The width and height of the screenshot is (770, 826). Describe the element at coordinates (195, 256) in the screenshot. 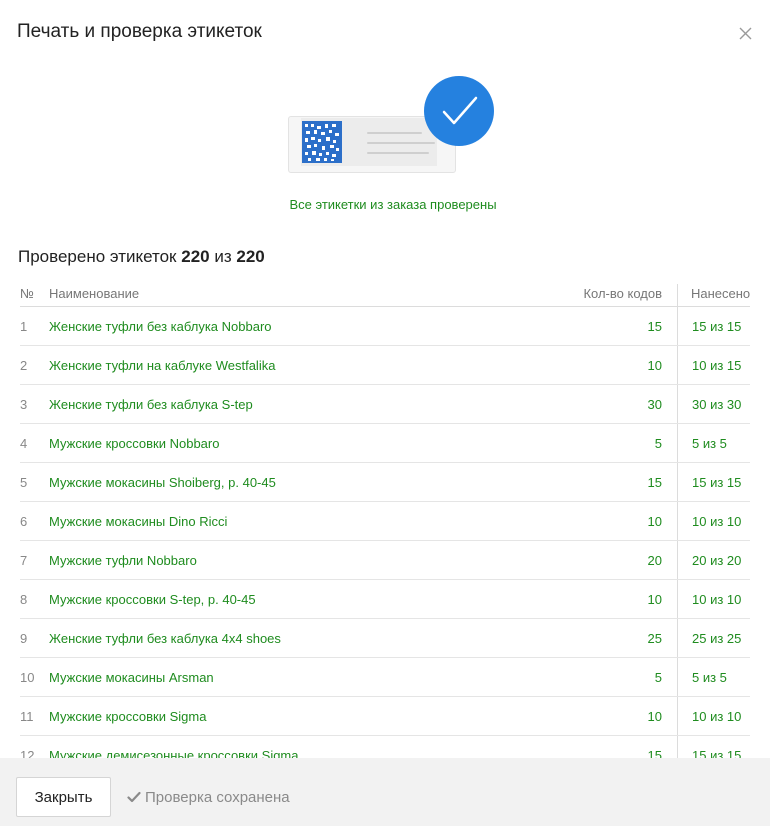

I see `checked-count: 220` at that location.